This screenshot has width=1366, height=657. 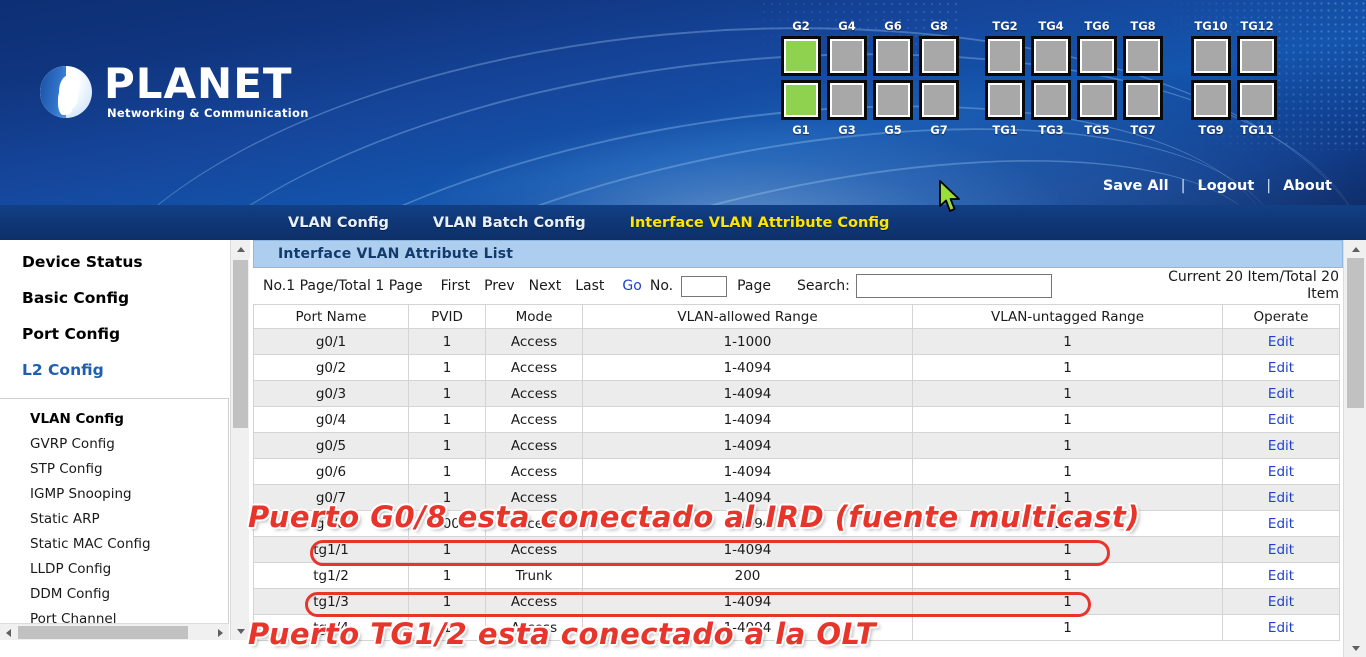 What do you see at coordinates (1051, 56) in the screenshot?
I see `port-indicator-TG4` at bounding box center [1051, 56].